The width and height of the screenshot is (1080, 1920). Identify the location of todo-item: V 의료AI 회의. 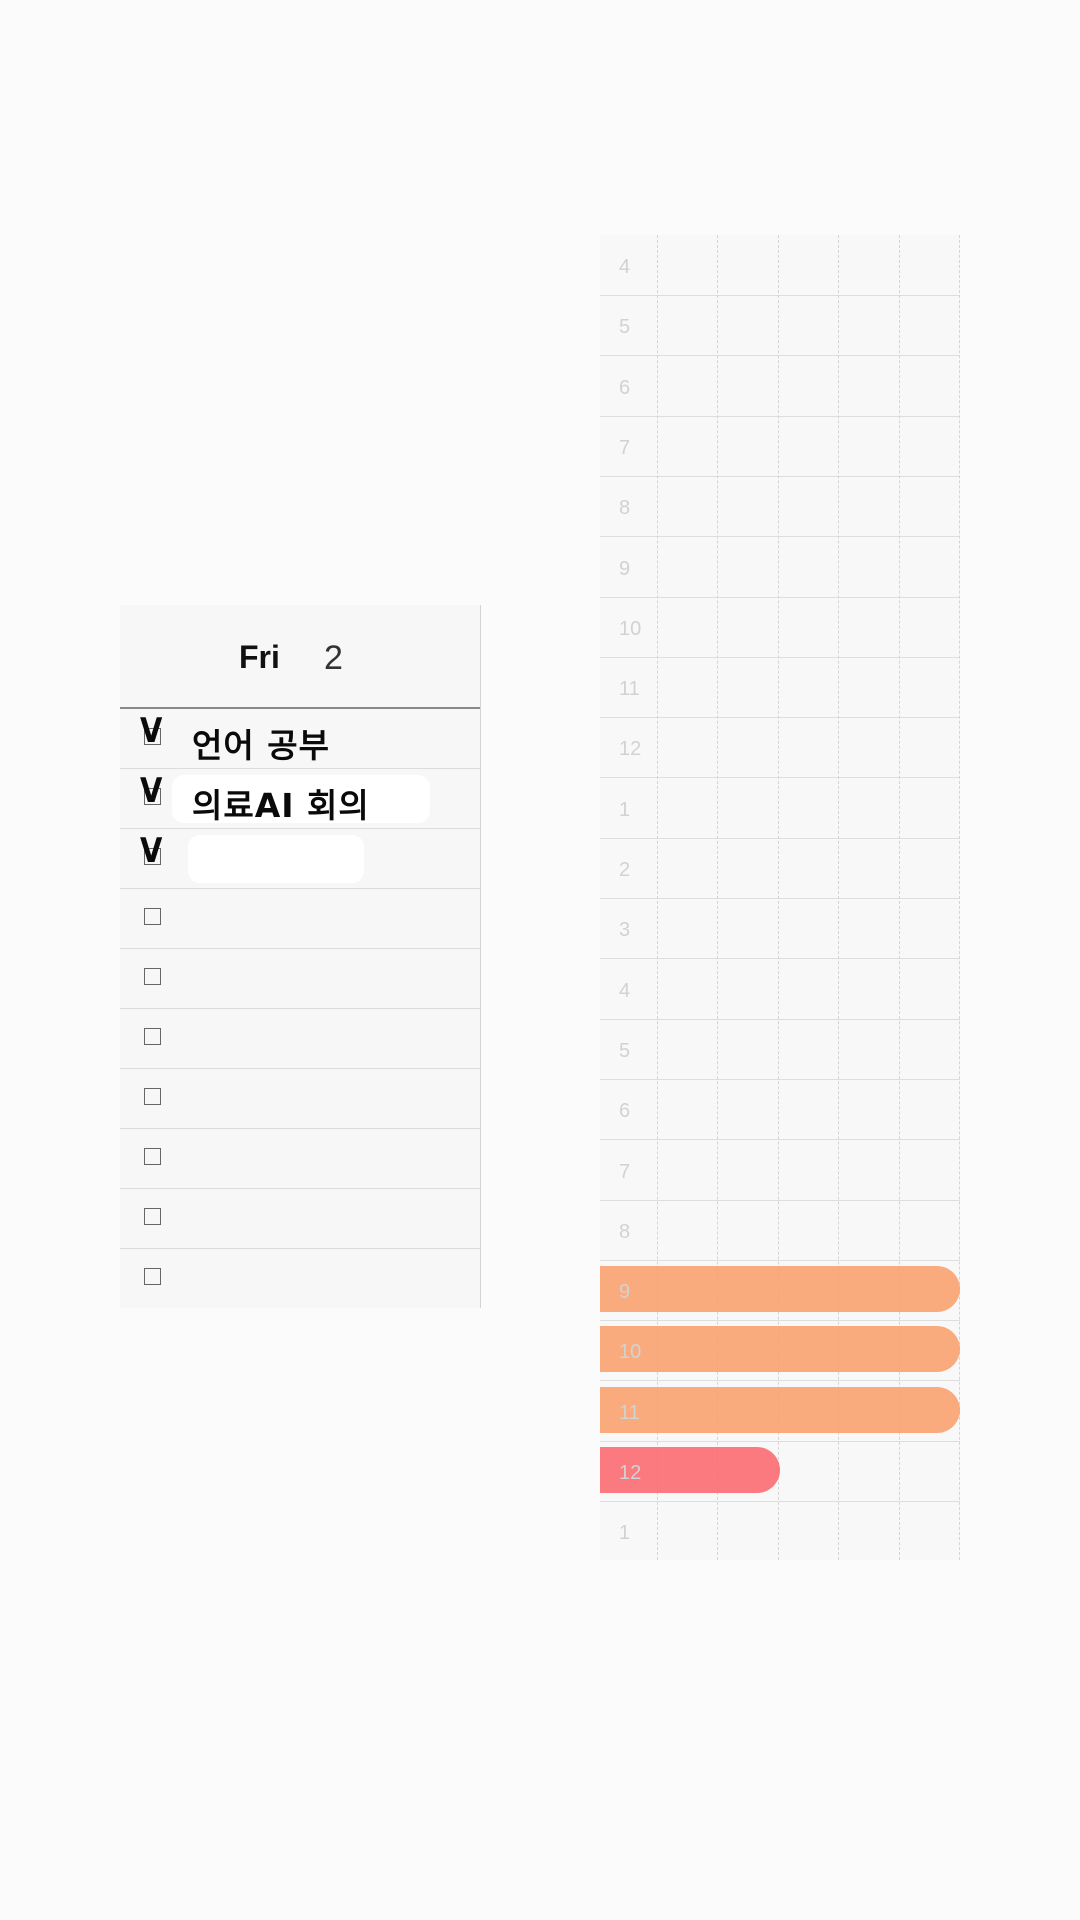
(300, 799).